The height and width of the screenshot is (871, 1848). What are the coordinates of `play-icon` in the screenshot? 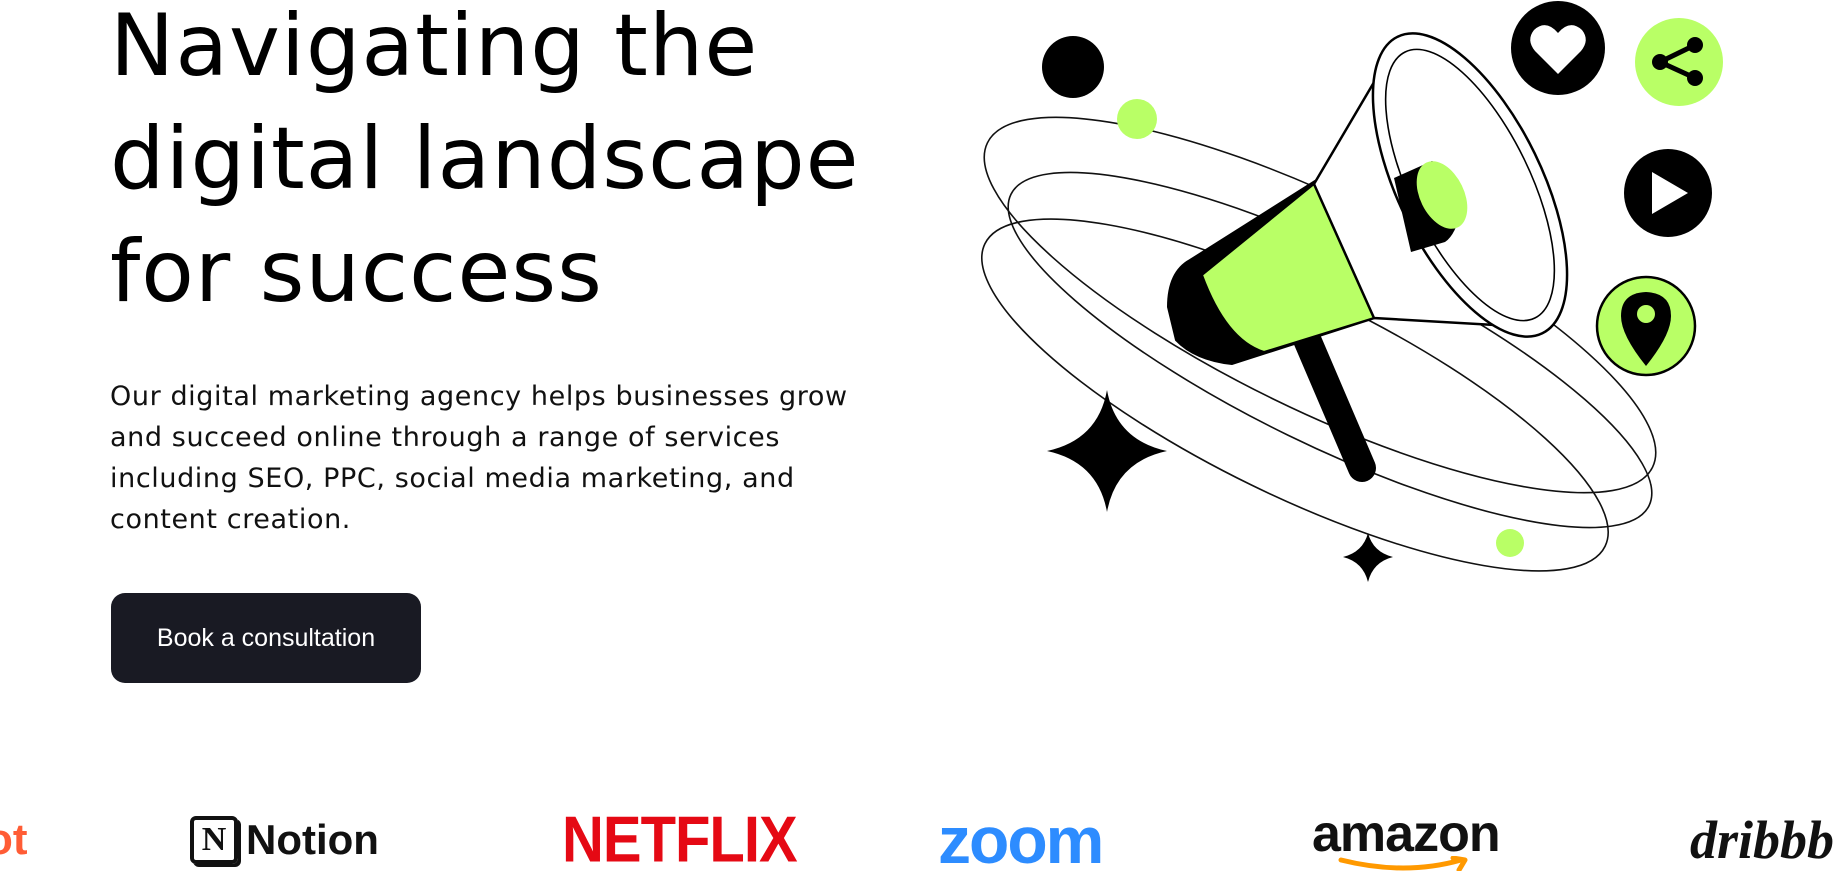 It's located at (1668, 193).